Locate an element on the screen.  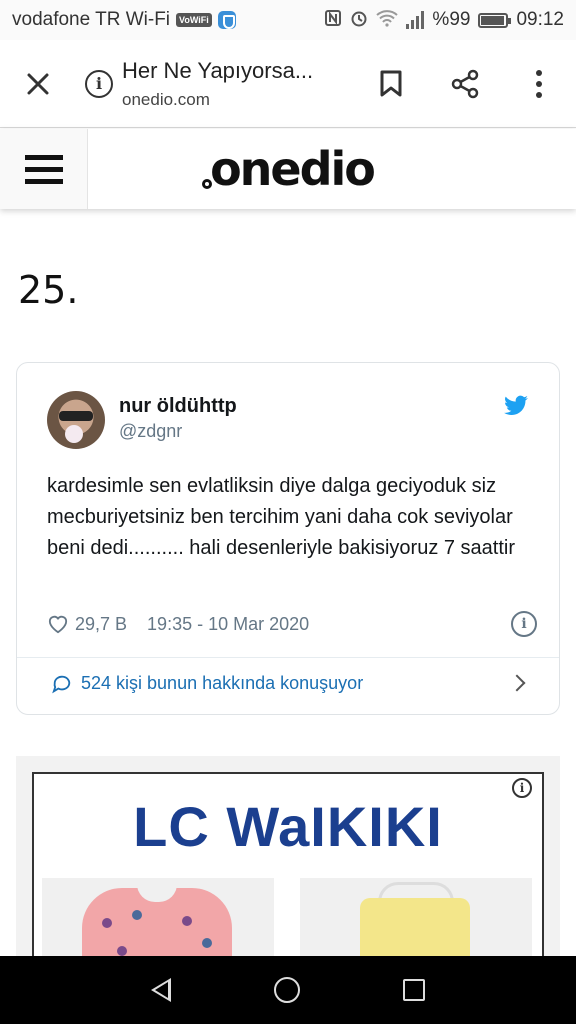
ad-brand-logo: LC WaIKIKI is located at coordinates (288, 826).